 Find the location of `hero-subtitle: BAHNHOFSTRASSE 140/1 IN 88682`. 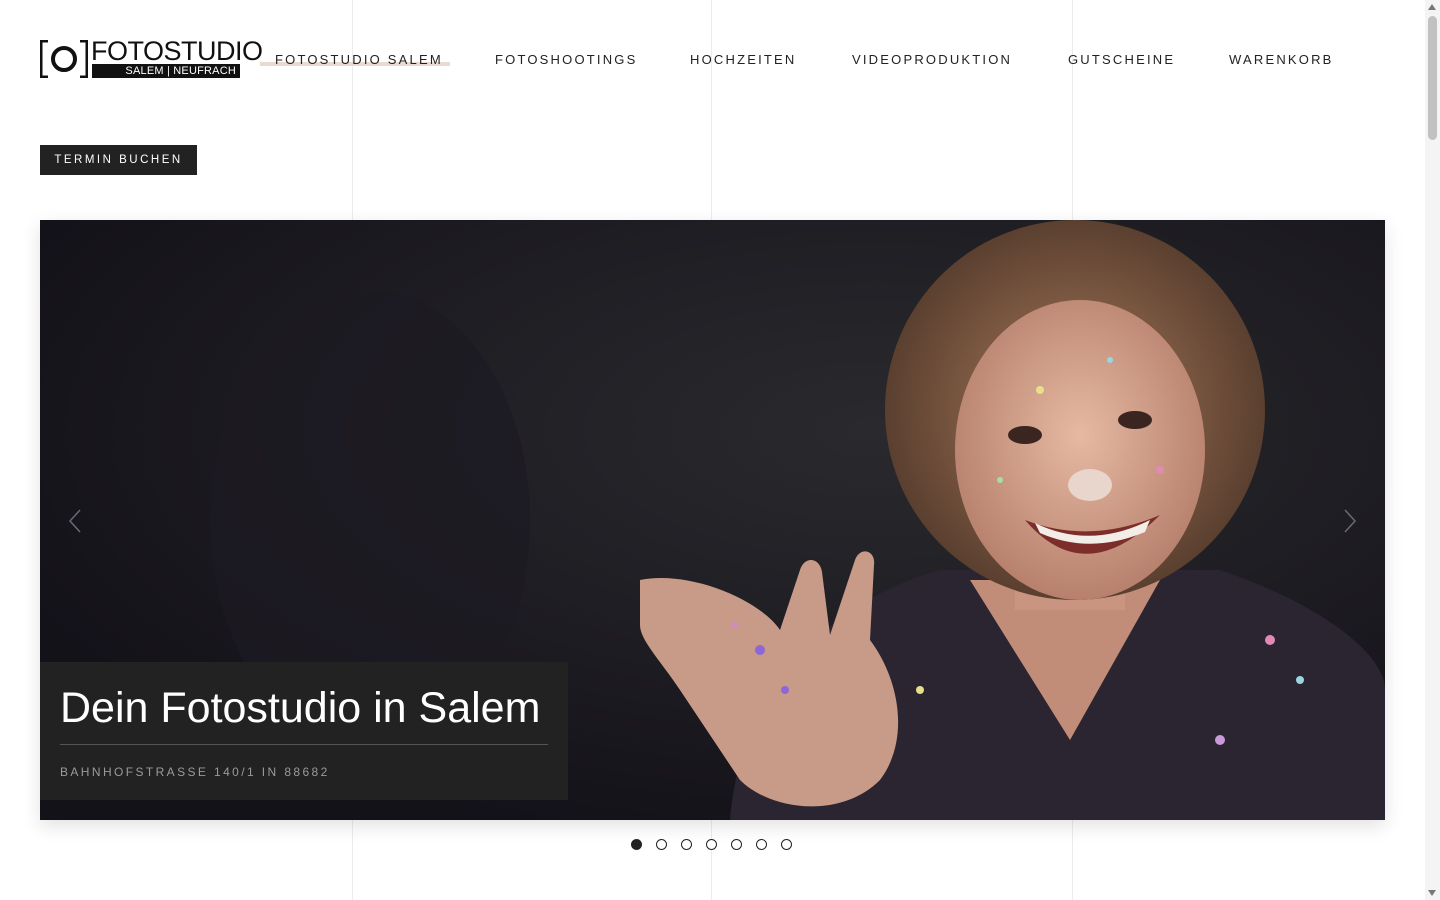

hero-subtitle: BAHNHOFSTRASSE 140/1 IN 88682 is located at coordinates (195, 772).